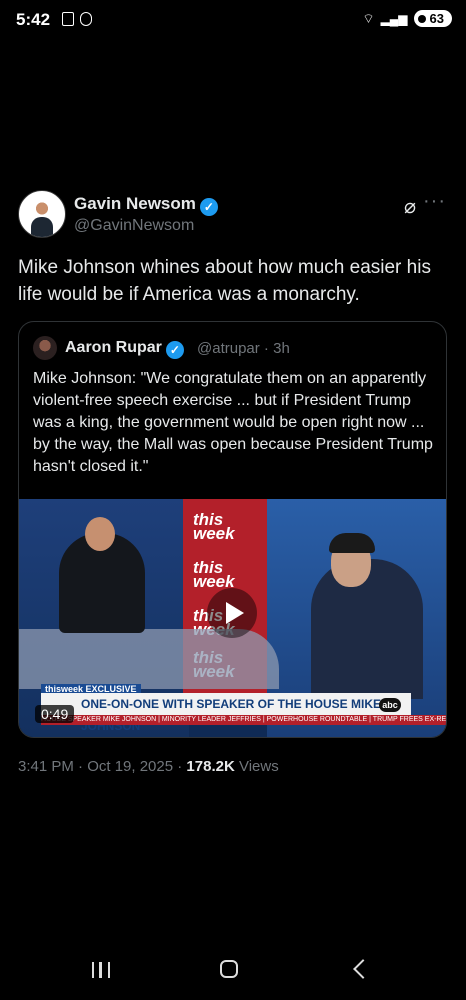  What do you see at coordinates (232, 613) in the screenshot?
I see `play-icon` at bounding box center [232, 613].